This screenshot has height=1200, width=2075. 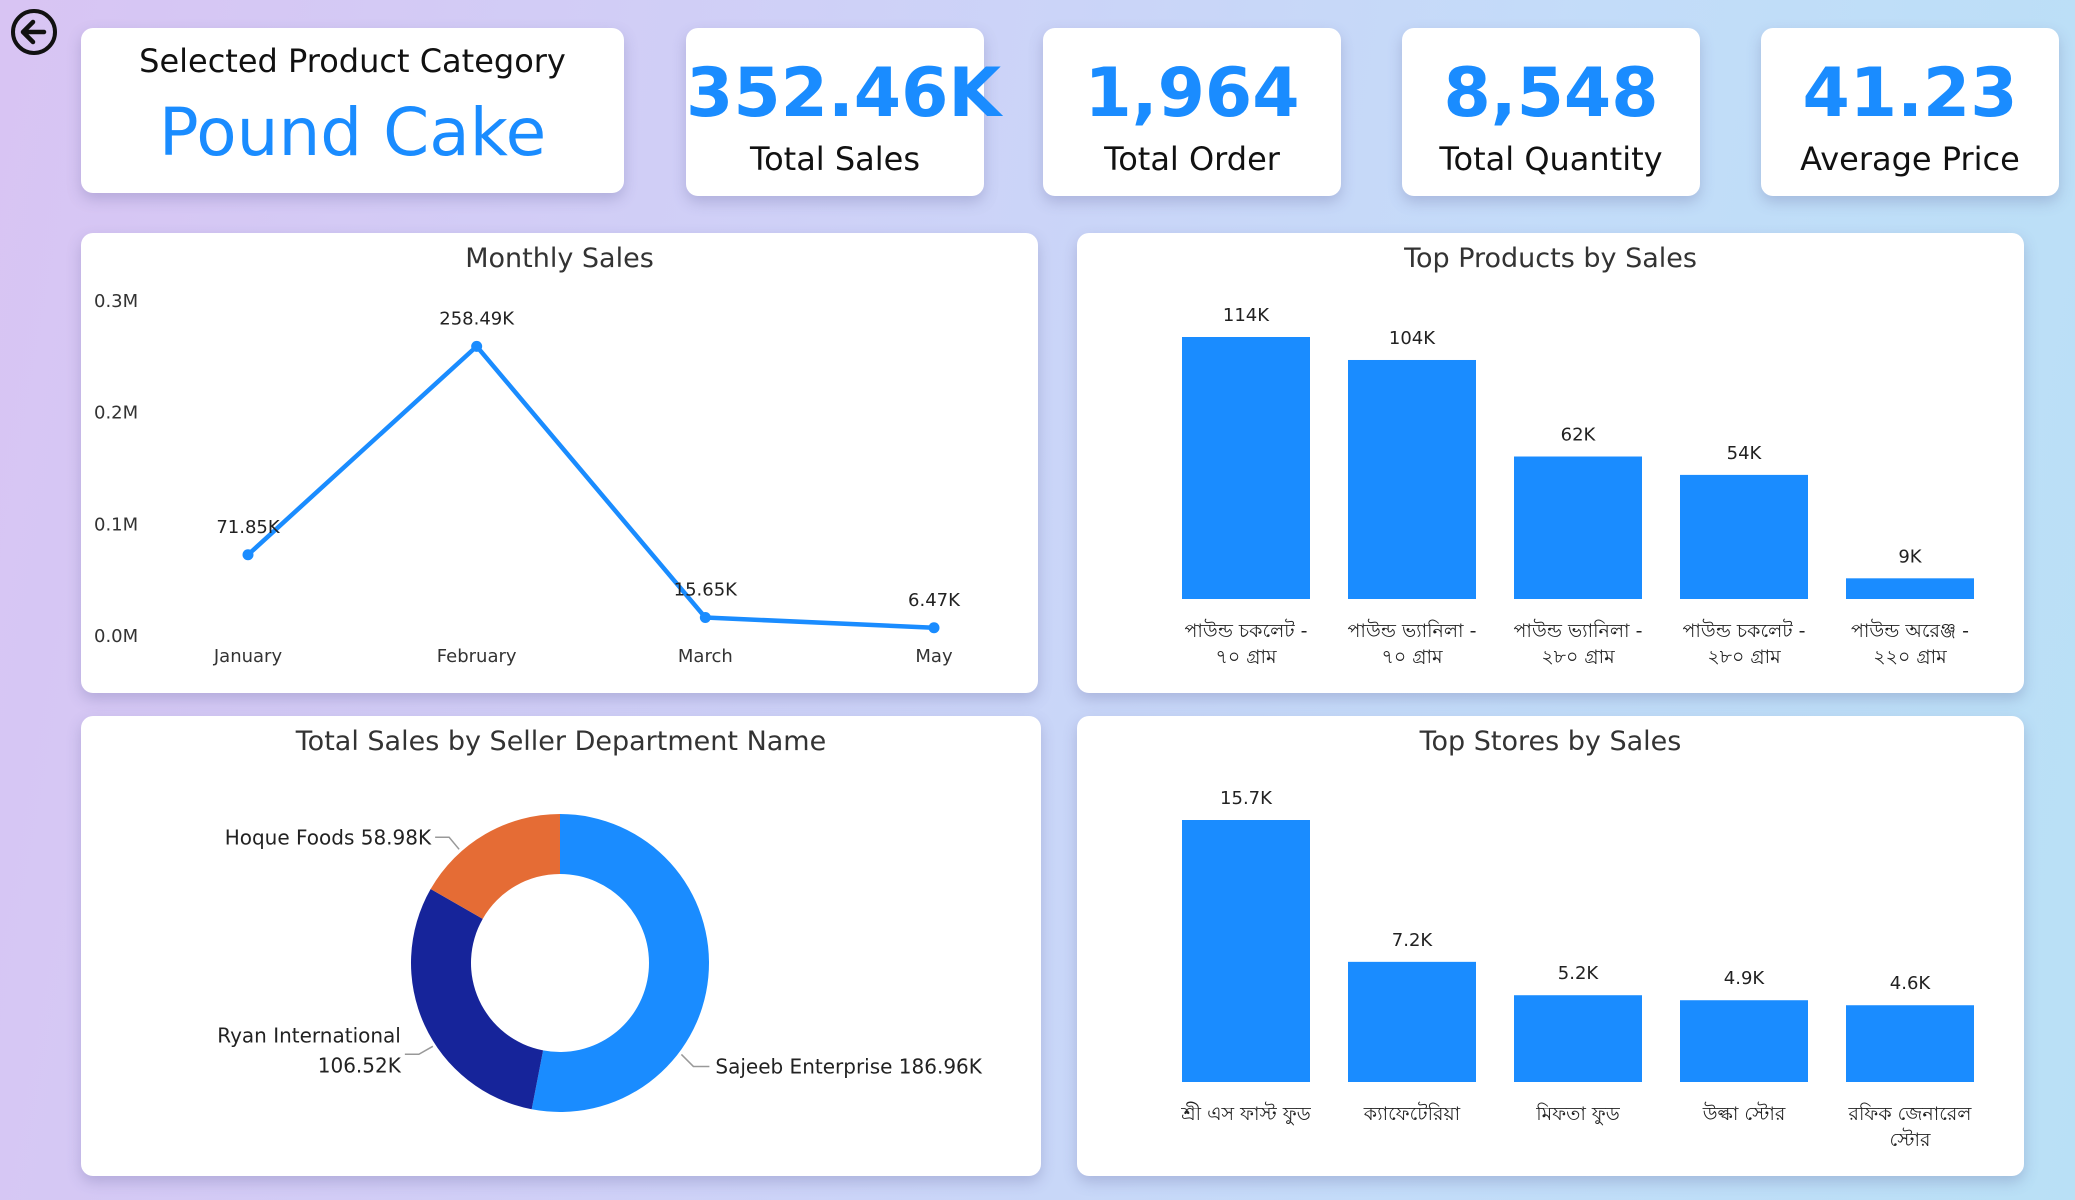 I want to click on selected-category-card: Selected Product Category Pound Cake, so click(x=352, y=110).